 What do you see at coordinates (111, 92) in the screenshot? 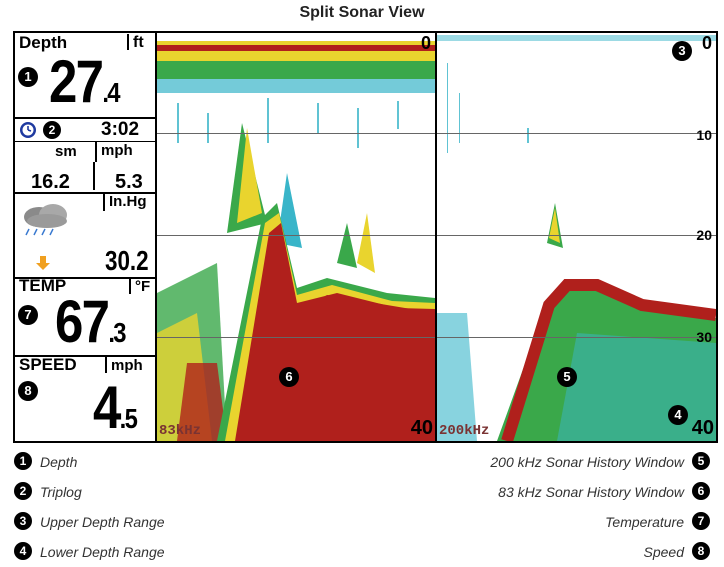
I see `depth-dec: .4` at bounding box center [111, 92].